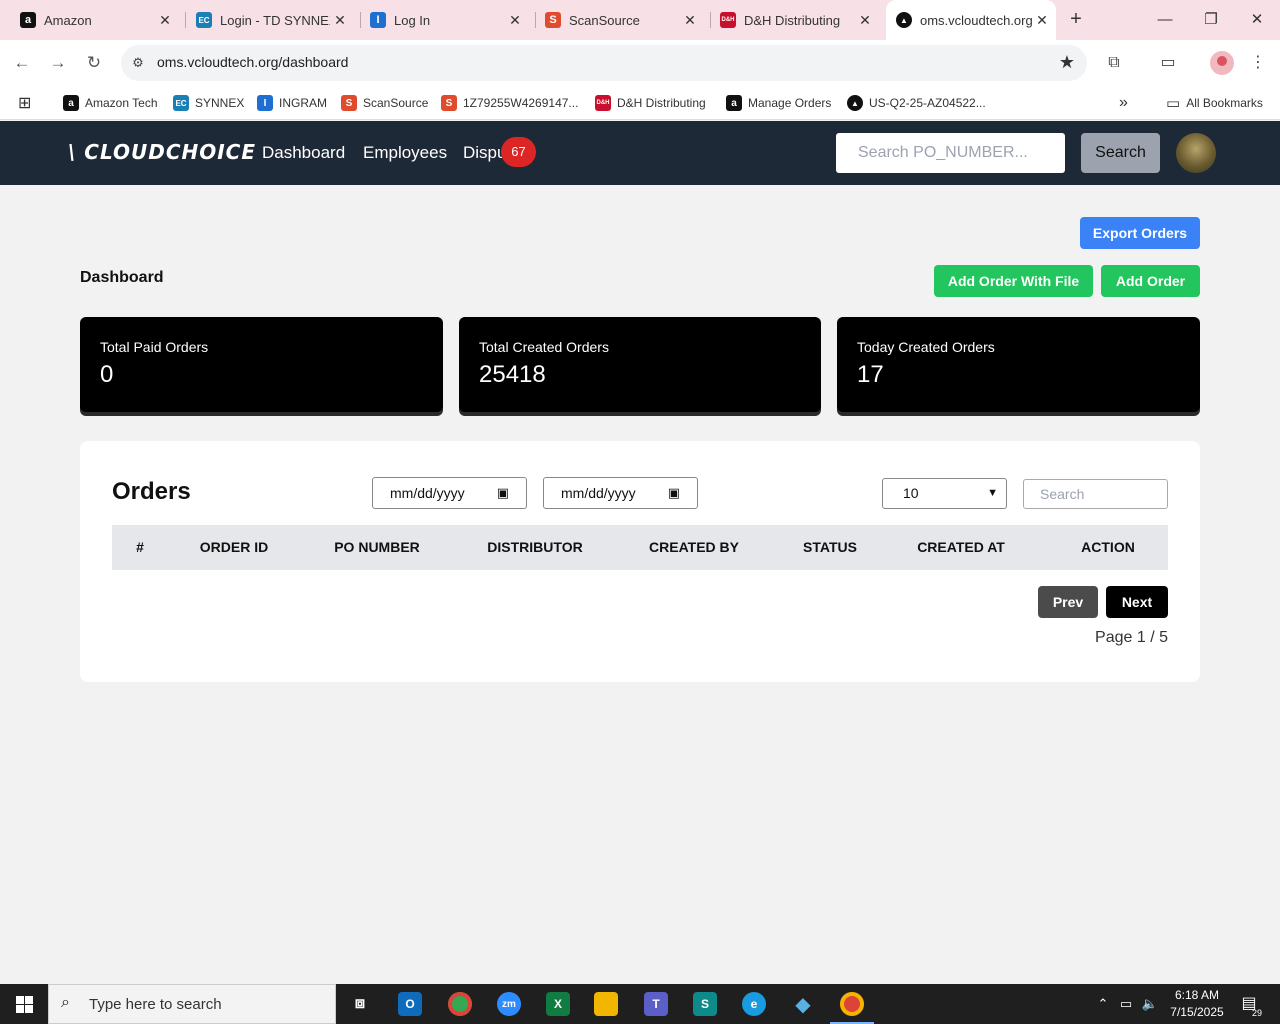  Describe the element at coordinates (754, 1004) in the screenshot. I see `edge-icon: e` at that location.